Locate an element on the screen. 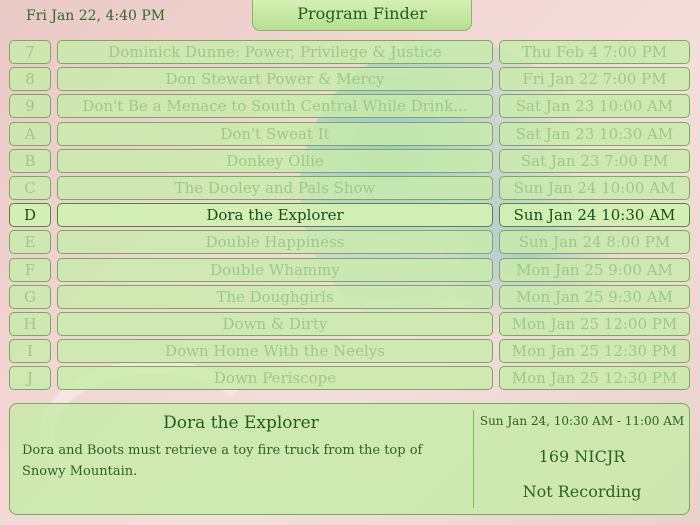 The image size is (700, 525). program-row: G The Doughgirls Mon Jan 25 9:30 AM is located at coordinates (350, 296).